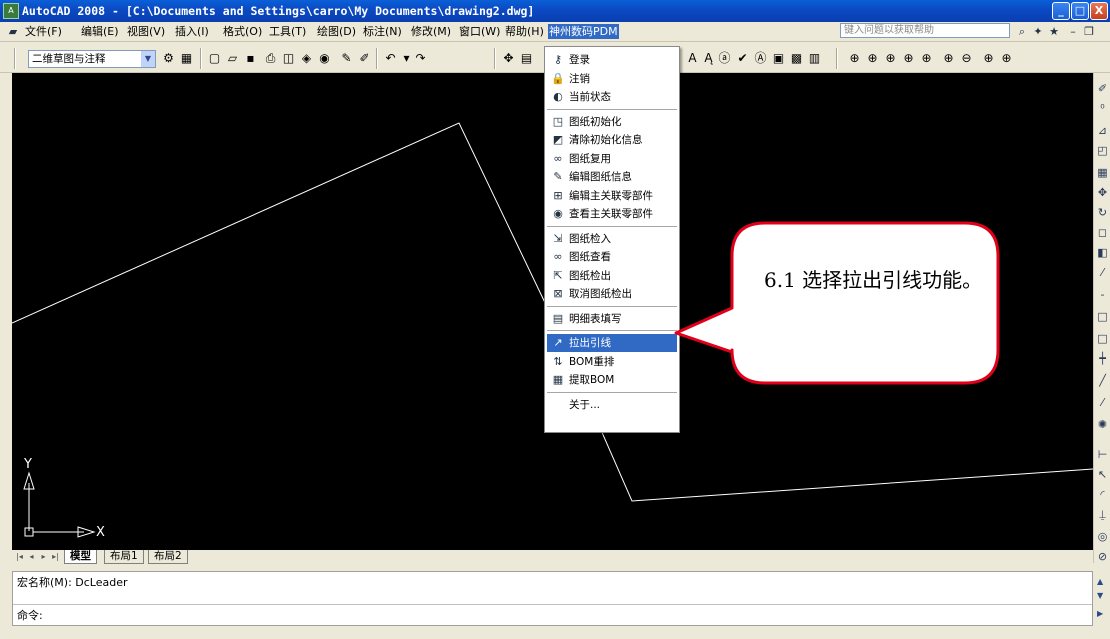 This screenshot has width=1110, height=639. What do you see at coordinates (612, 60) in the screenshot?
I see `menu-item-key: ⚷ 登录` at bounding box center [612, 60].